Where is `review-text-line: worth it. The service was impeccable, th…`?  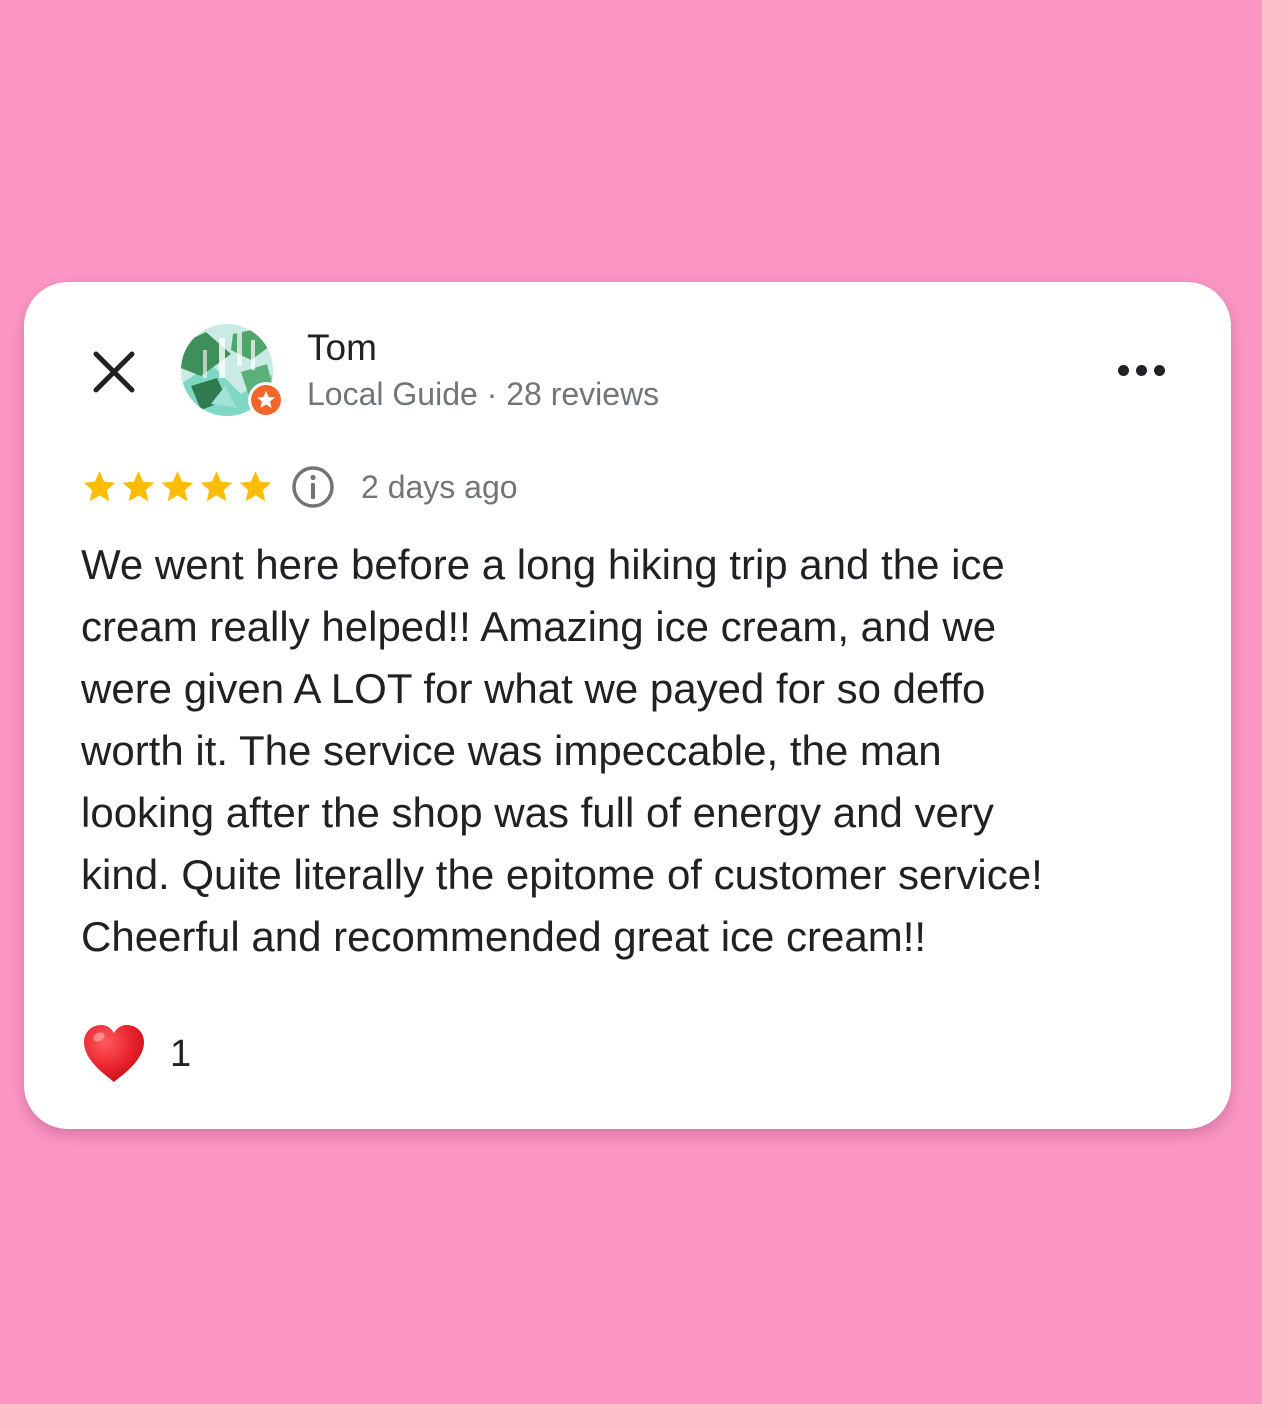 review-text-line: worth it. The service was impeccable, th… is located at coordinates (511, 750).